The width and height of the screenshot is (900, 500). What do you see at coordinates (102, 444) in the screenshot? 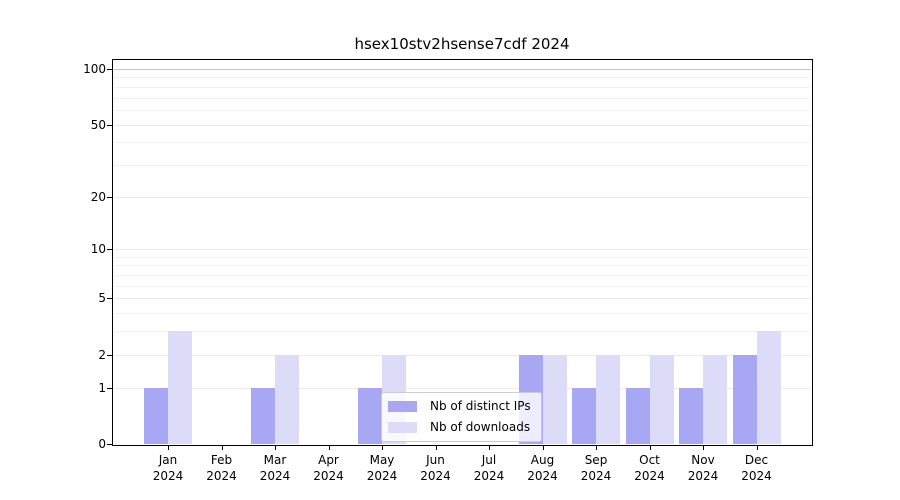
I see `y-tick-label: 0` at bounding box center [102, 444].